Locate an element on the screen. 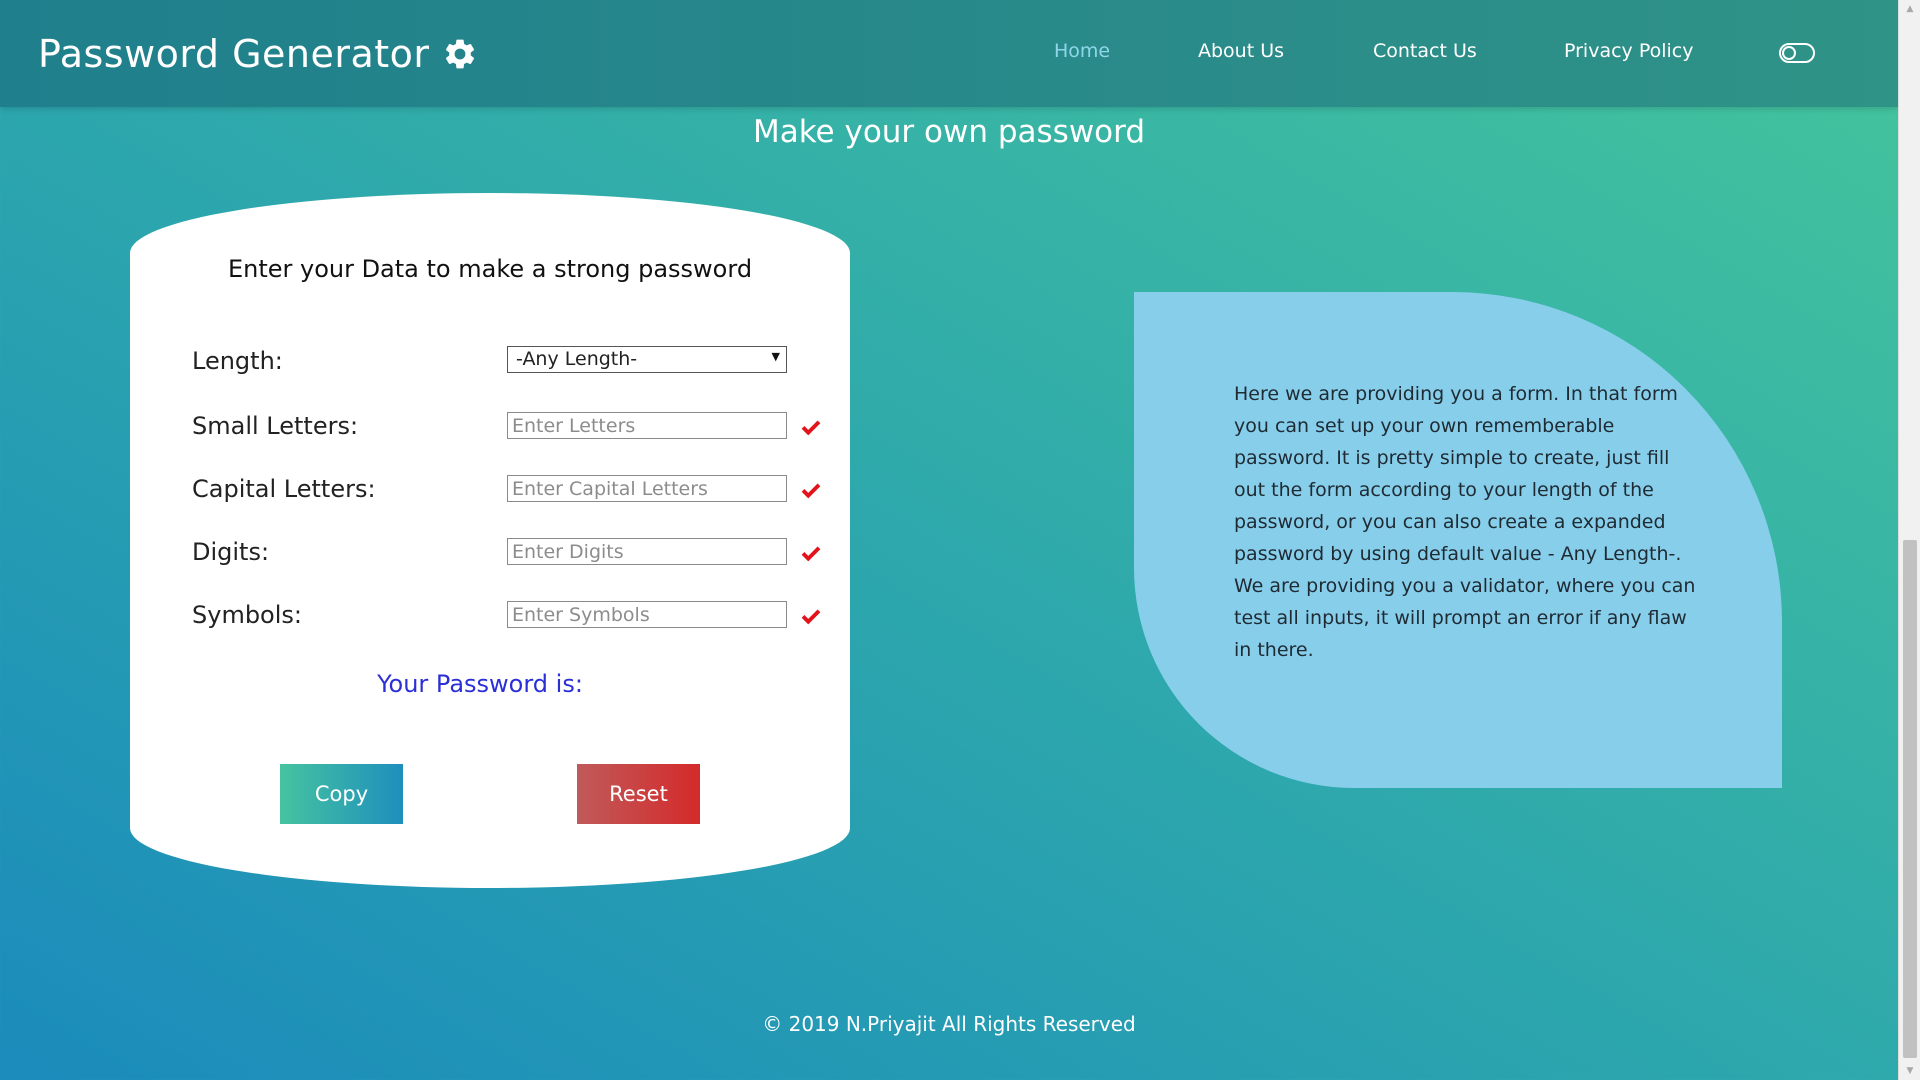  brand-title: Password Generator is located at coordinates (234, 54).